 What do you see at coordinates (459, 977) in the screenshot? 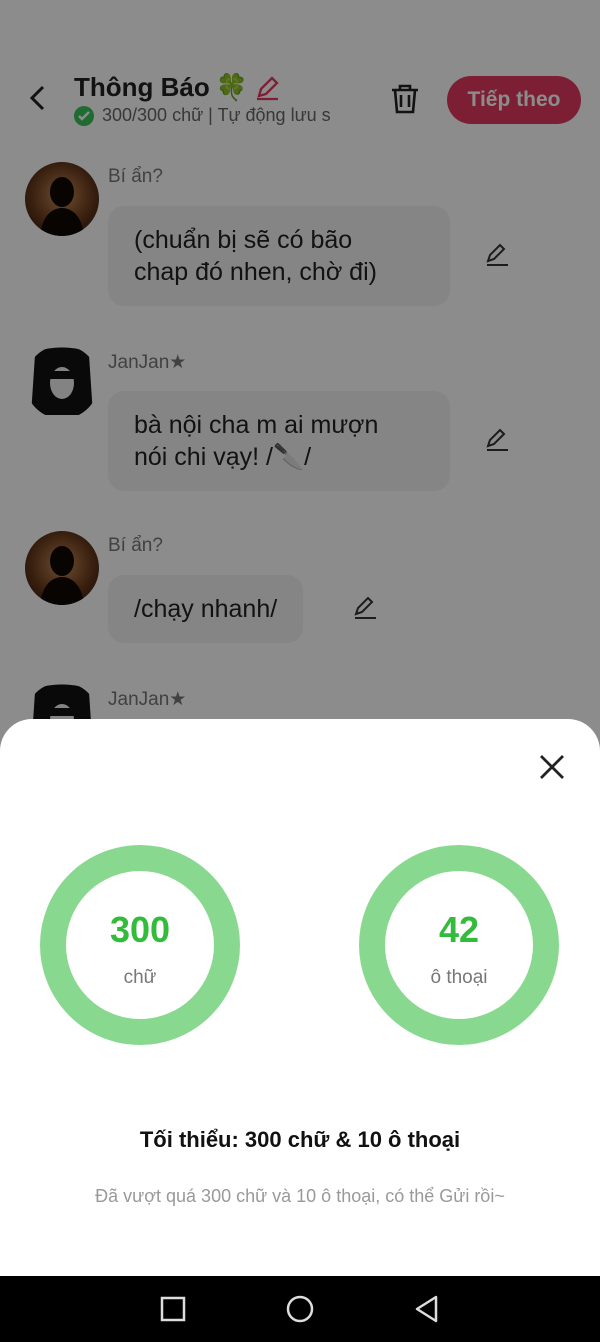
I see `dialog-count-label: ô thoại` at bounding box center [459, 977].